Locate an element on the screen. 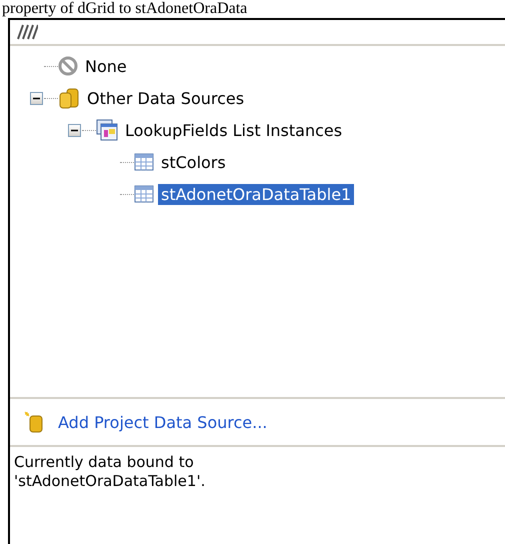 Image resolution: width=505 pixels, height=544 pixels. form-icon is located at coordinates (107, 130).